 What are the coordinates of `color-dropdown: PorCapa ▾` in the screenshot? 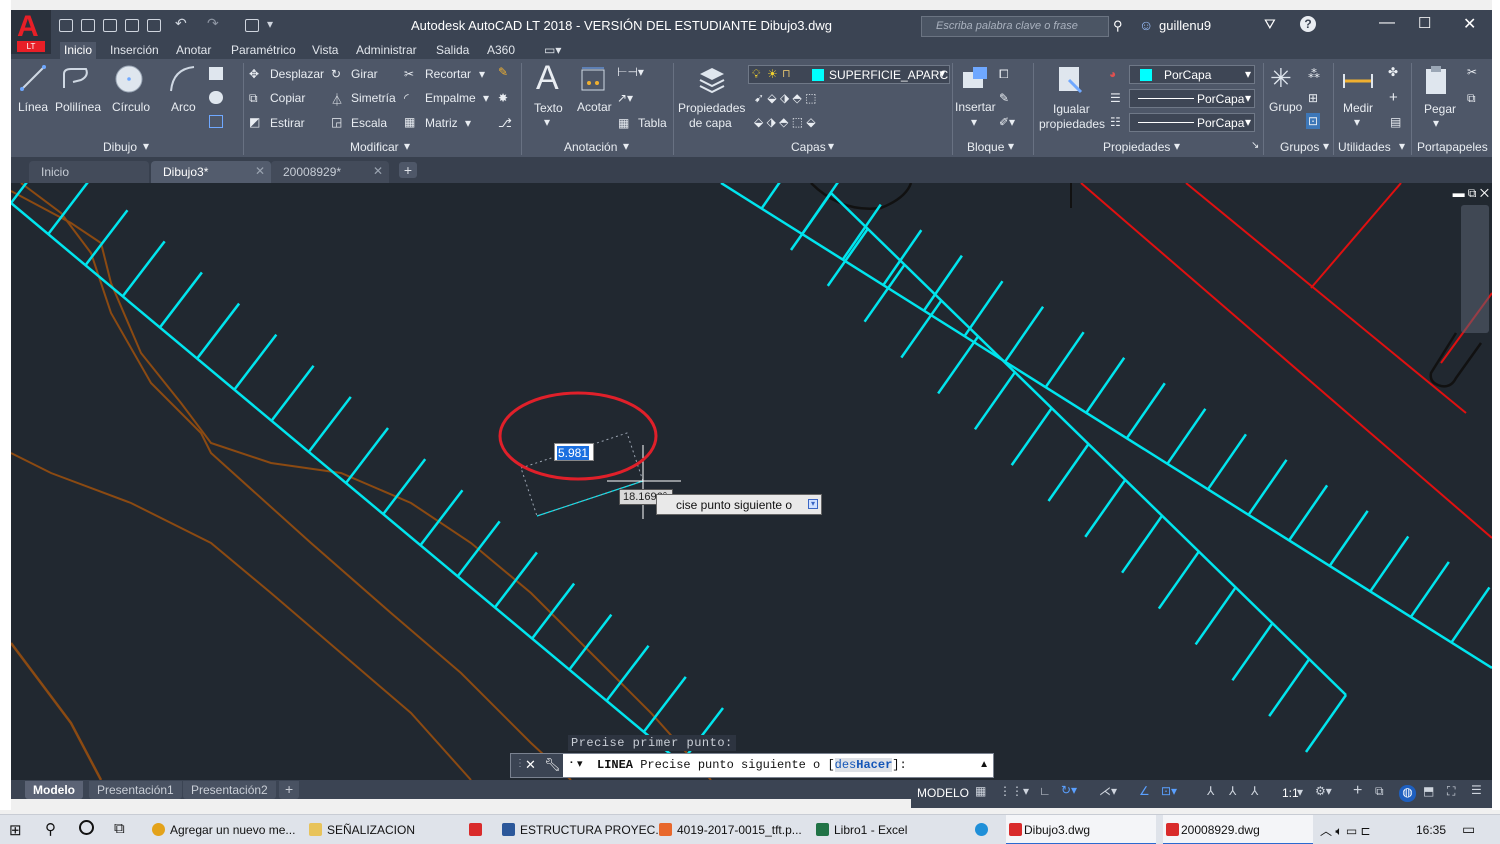 It's located at (1192, 74).